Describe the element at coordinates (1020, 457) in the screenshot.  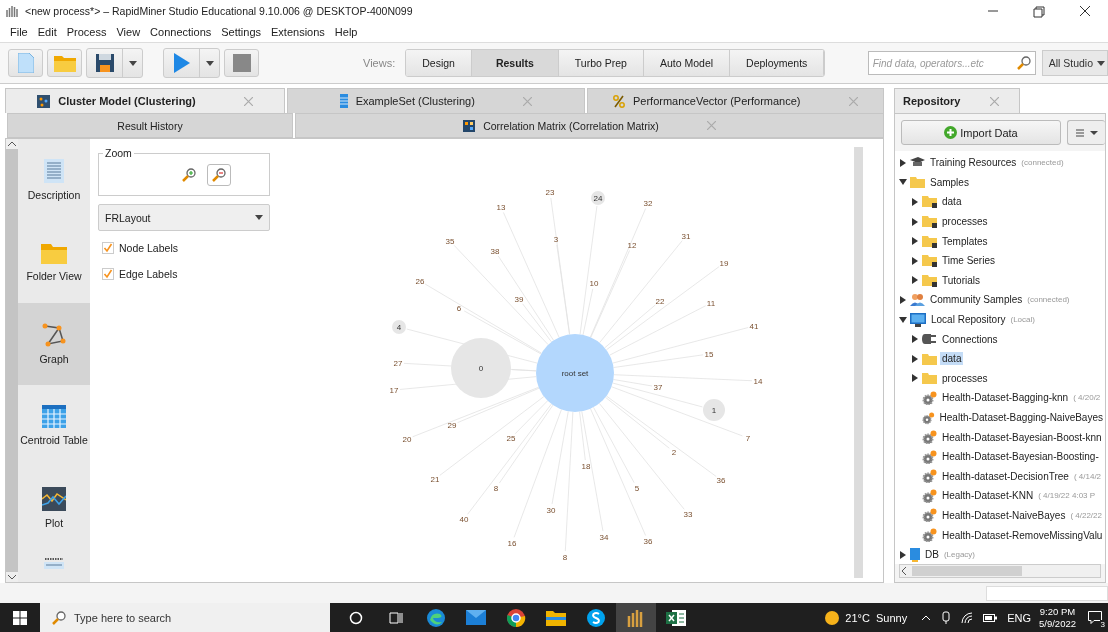
I see `tree-item: Health-Dataset-Bayesian-Boosting-` at that location.